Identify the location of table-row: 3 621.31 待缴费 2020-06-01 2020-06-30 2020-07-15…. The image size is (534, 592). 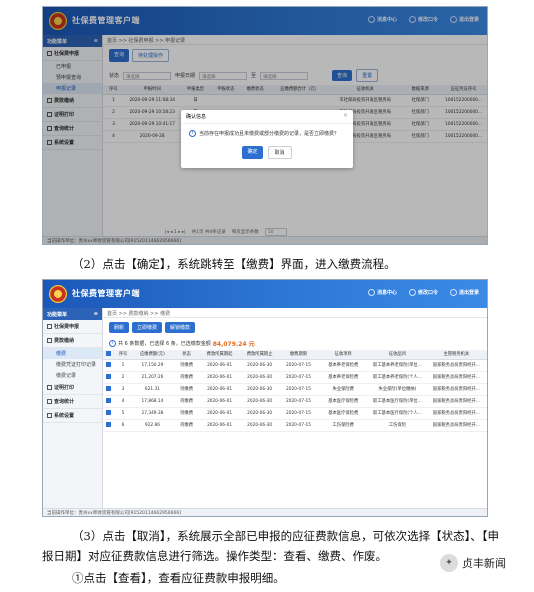
(295, 389).